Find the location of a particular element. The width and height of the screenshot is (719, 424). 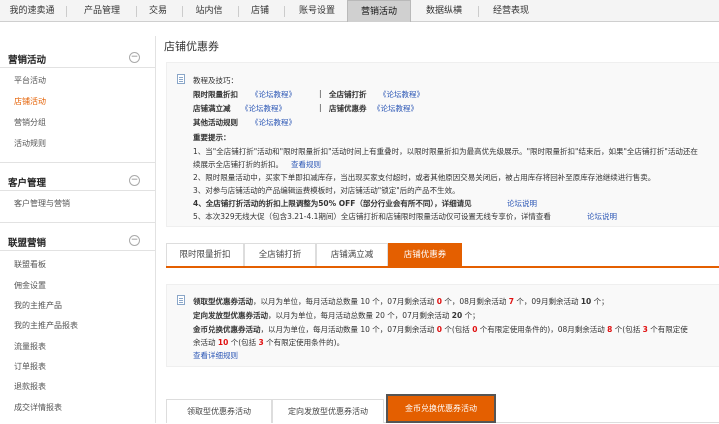

top-nav: 我的速卖通 产品管理 交易 站内信 店铺 账号设置 营销活动 数据纵横 经营表现 is located at coordinates (359, 11).